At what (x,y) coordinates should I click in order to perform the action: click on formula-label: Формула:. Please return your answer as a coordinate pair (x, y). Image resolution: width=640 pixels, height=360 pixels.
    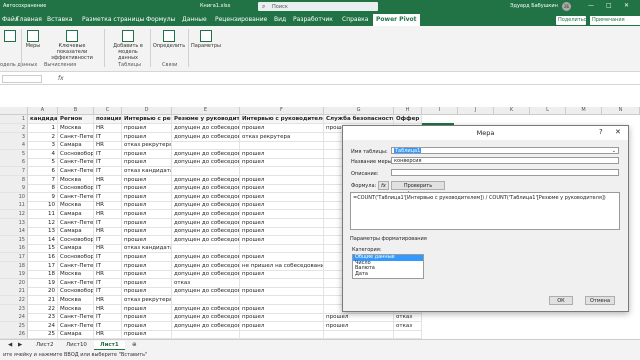
    Looking at the image, I should click on (364, 186).